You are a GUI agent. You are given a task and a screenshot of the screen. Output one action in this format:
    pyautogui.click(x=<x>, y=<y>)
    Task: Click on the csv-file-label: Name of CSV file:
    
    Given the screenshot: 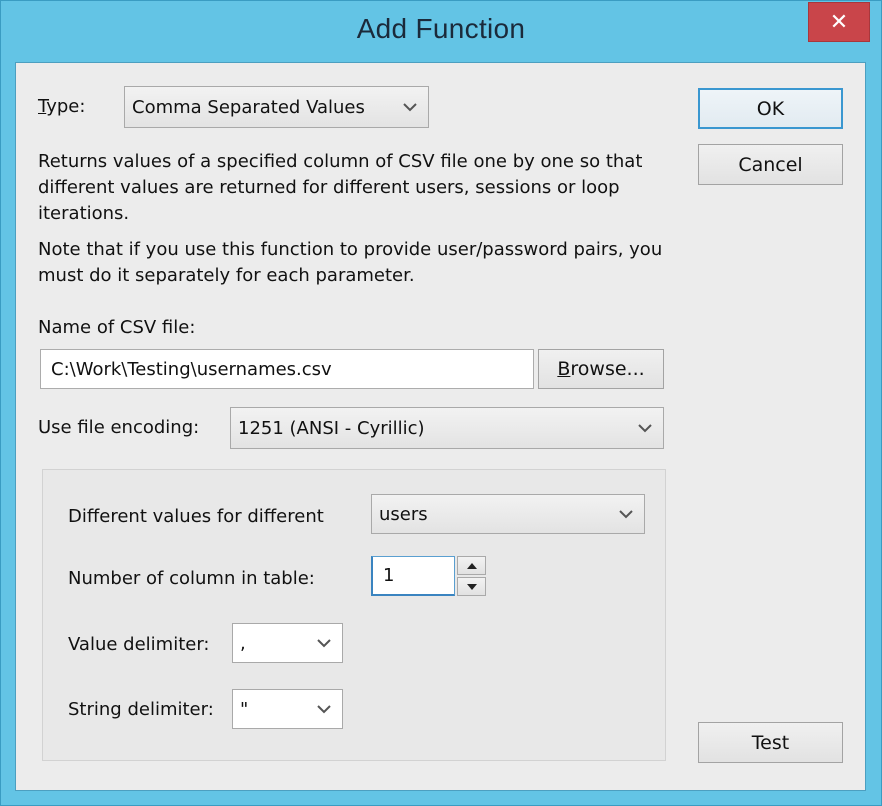 What is the action you would take?
    pyautogui.click(x=117, y=327)
    